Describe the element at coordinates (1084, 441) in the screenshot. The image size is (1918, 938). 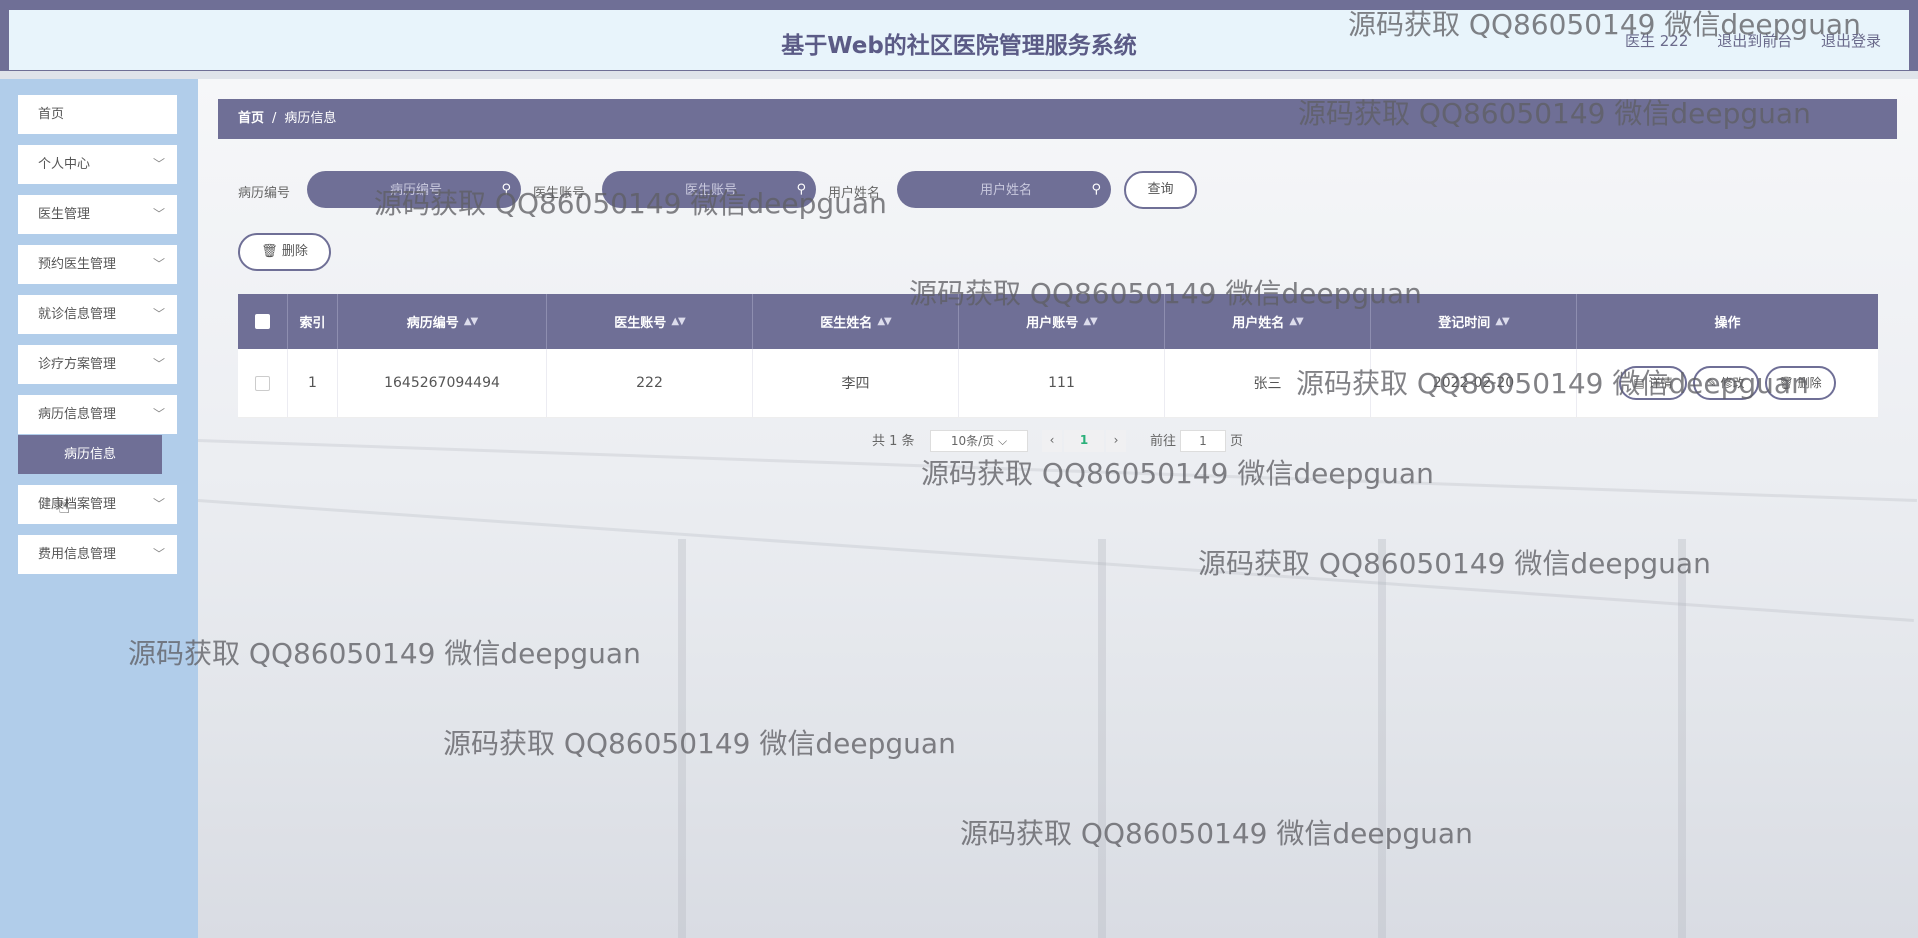
I see `current-page: 1` at that location.